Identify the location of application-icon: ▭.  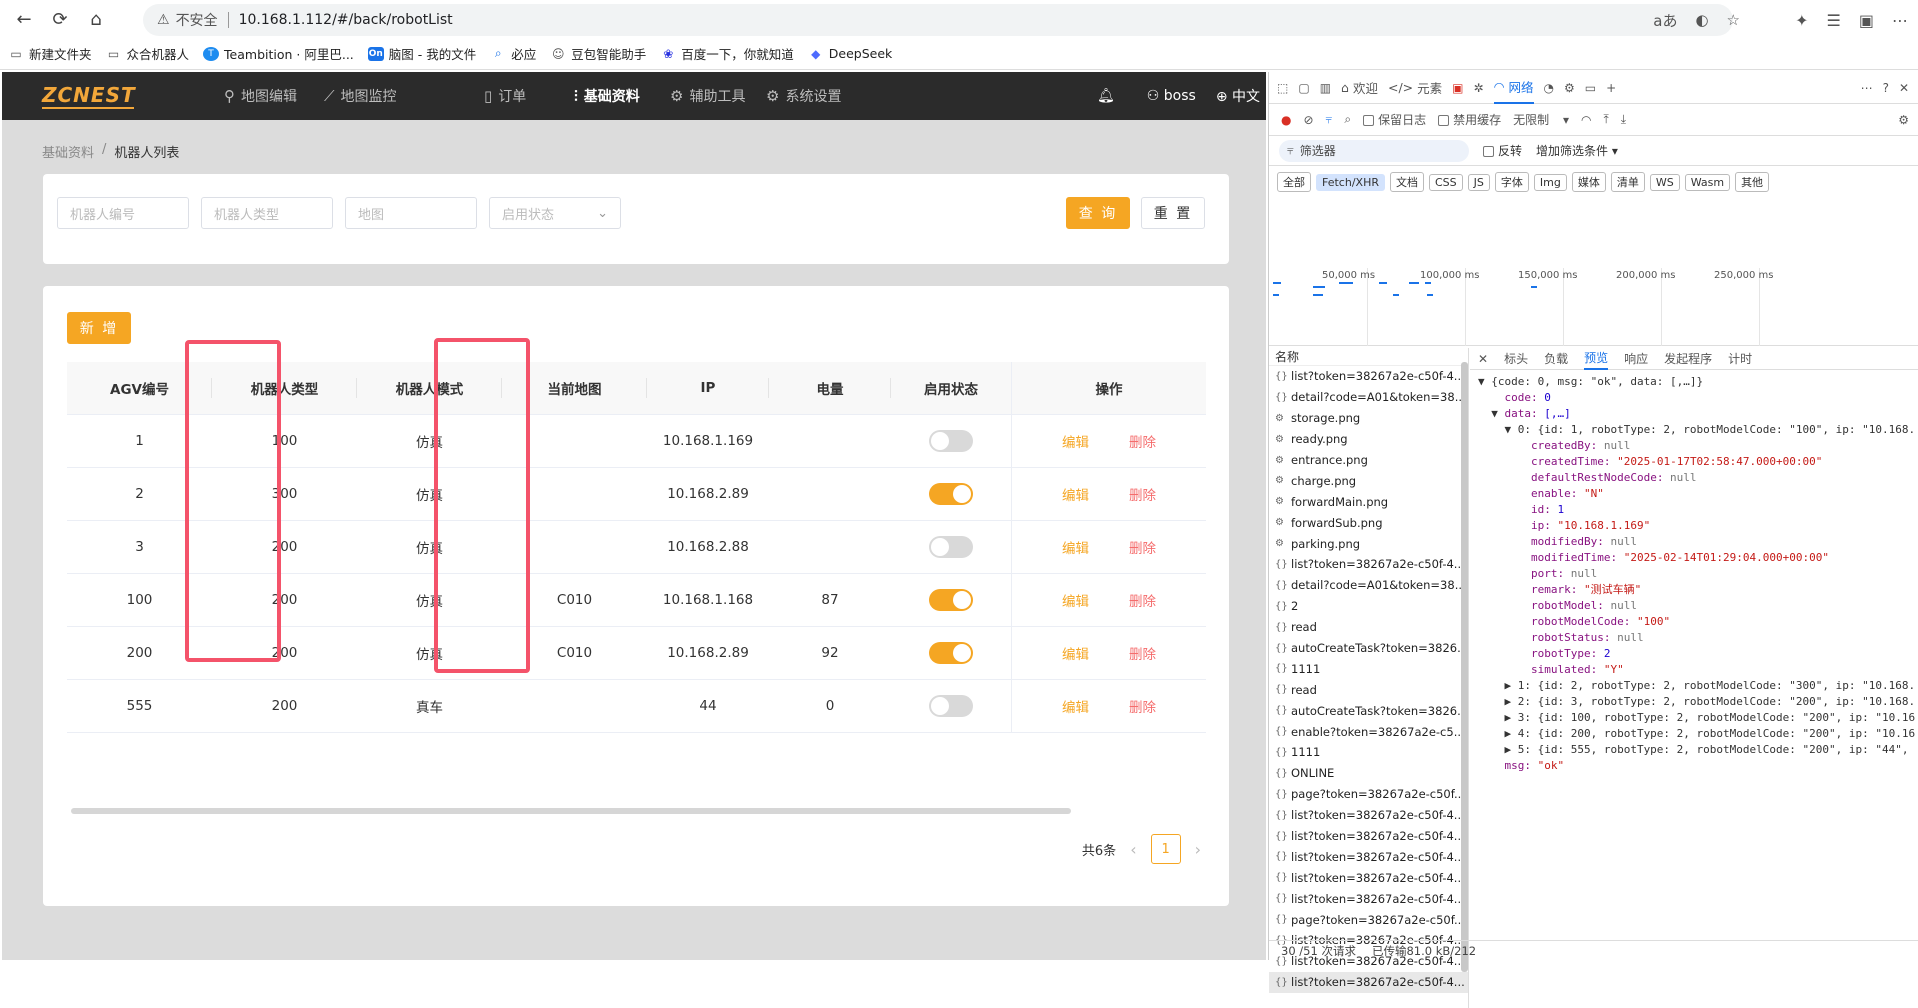
(1590, 88).